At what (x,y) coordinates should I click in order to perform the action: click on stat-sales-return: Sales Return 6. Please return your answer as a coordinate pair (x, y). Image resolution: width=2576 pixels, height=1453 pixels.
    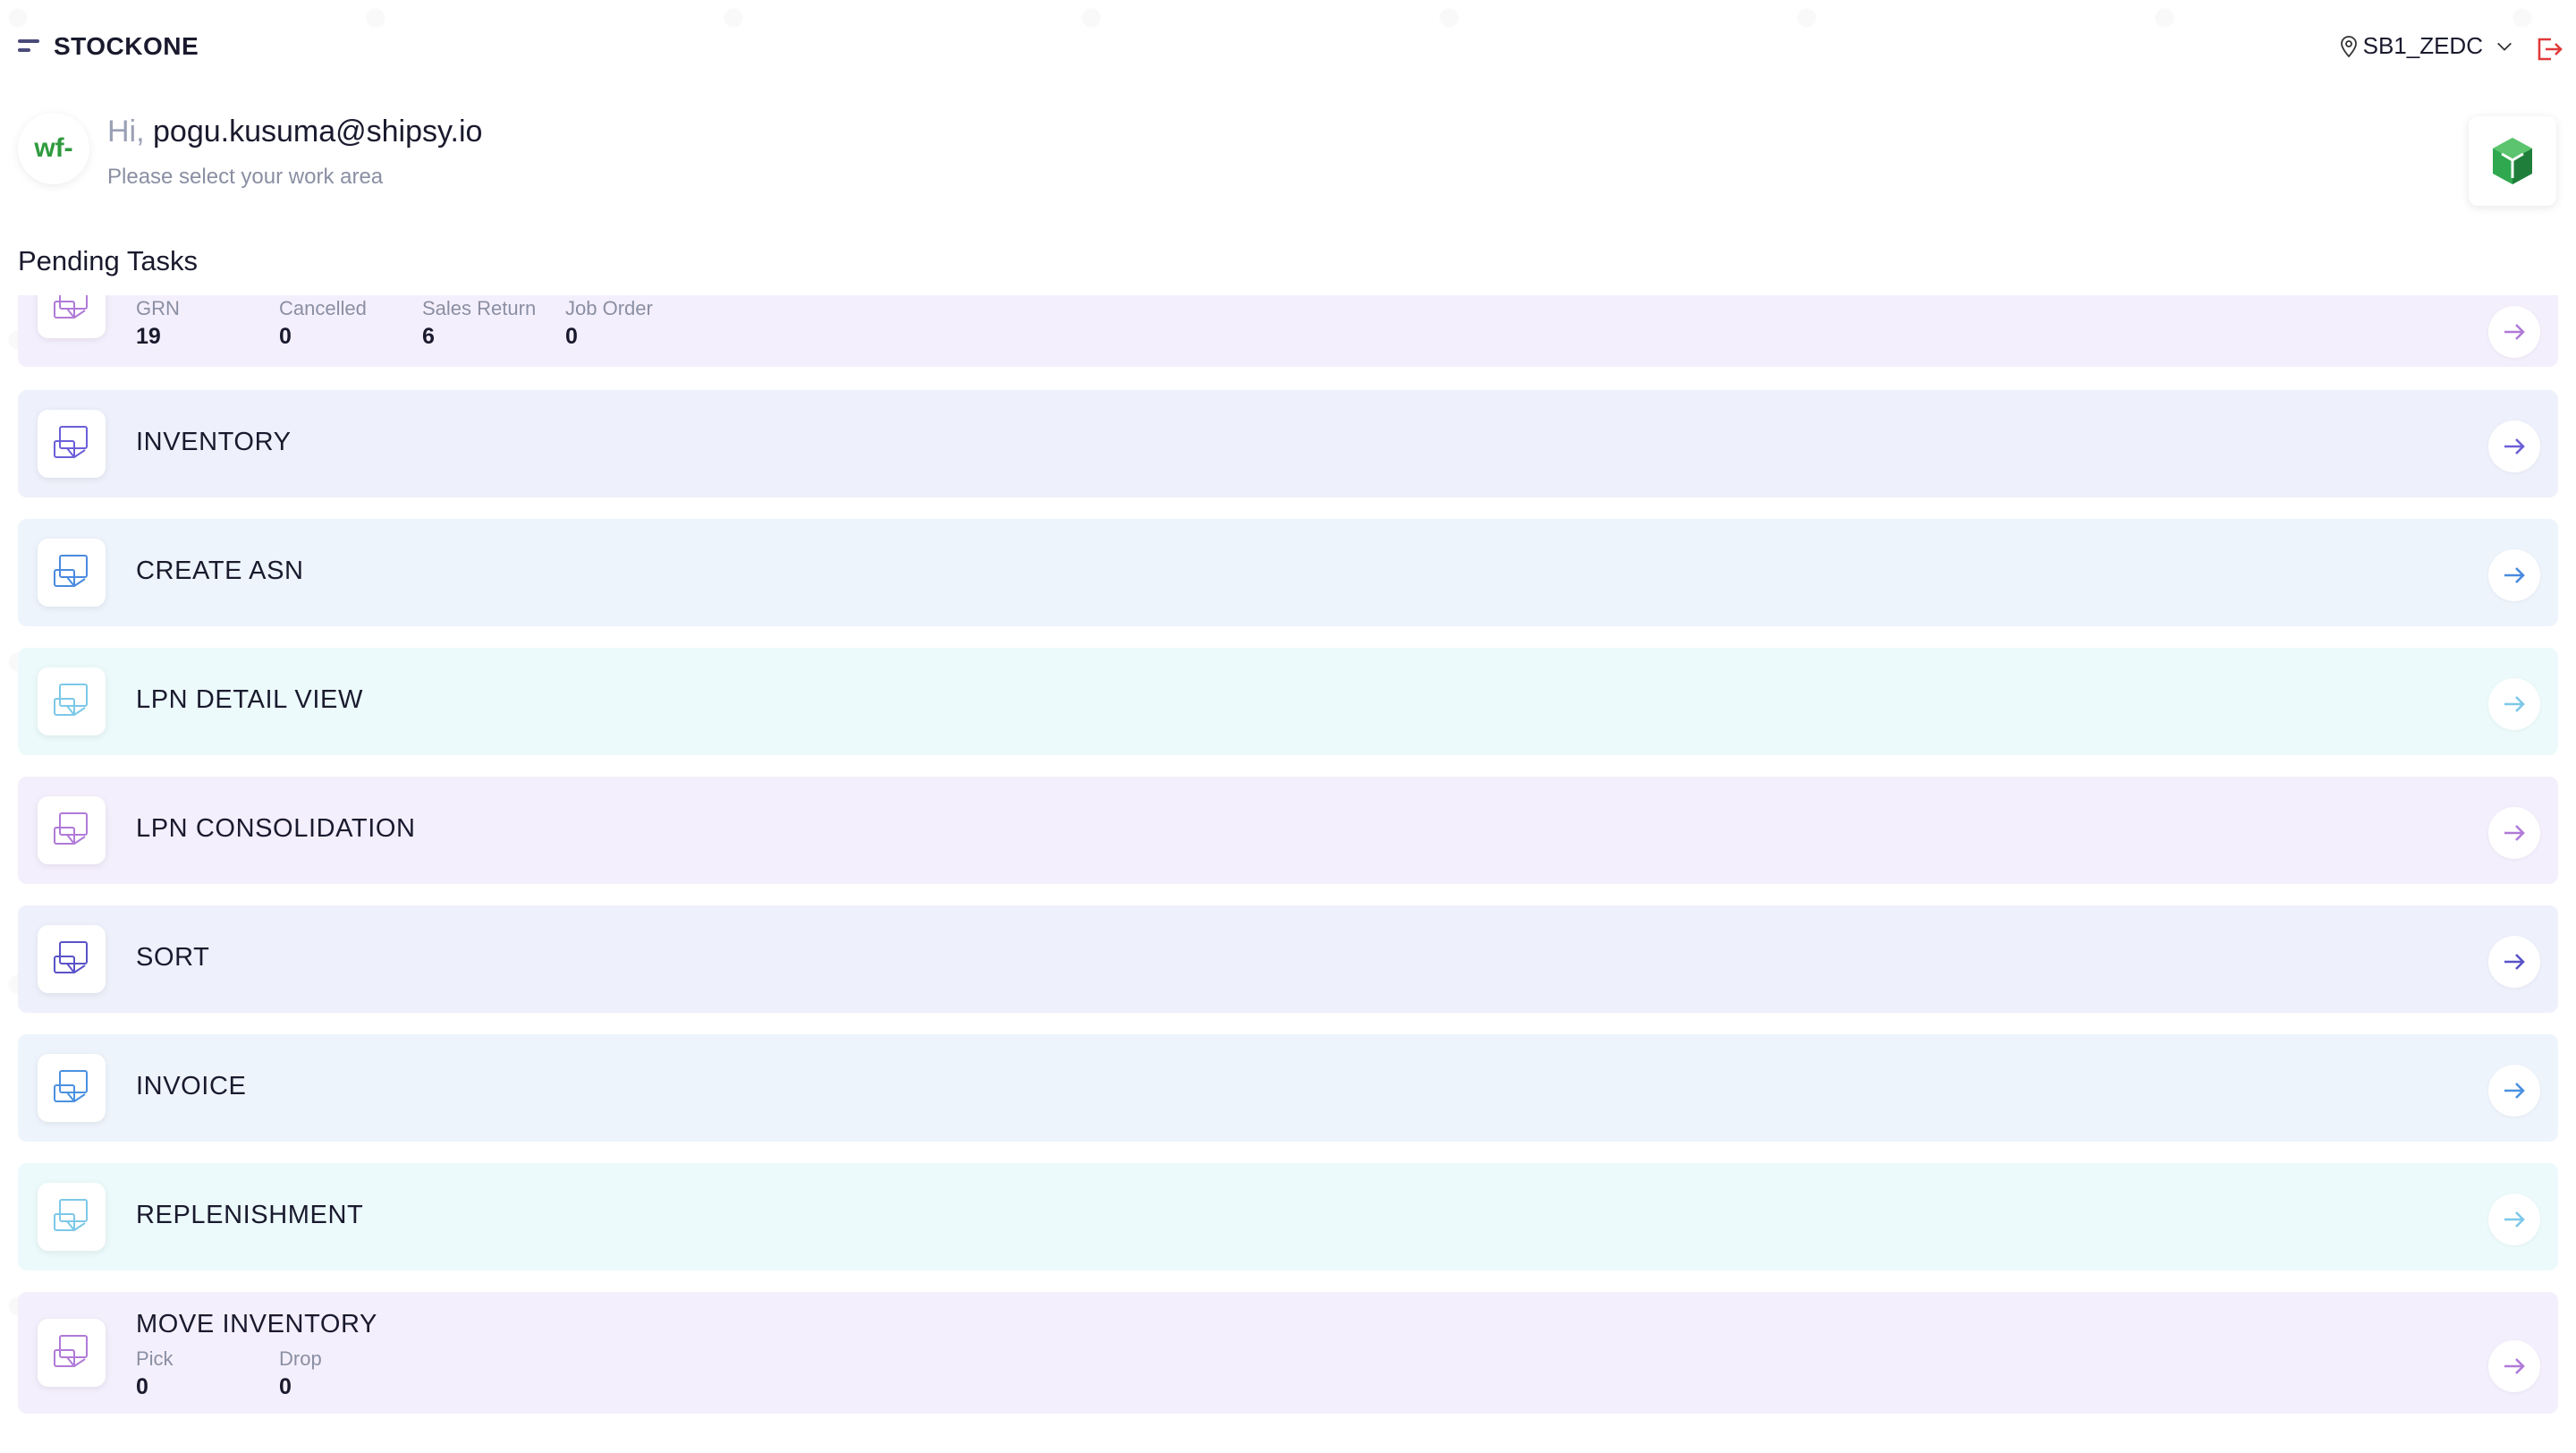
    Looking at the image, I should click on (493, 323).